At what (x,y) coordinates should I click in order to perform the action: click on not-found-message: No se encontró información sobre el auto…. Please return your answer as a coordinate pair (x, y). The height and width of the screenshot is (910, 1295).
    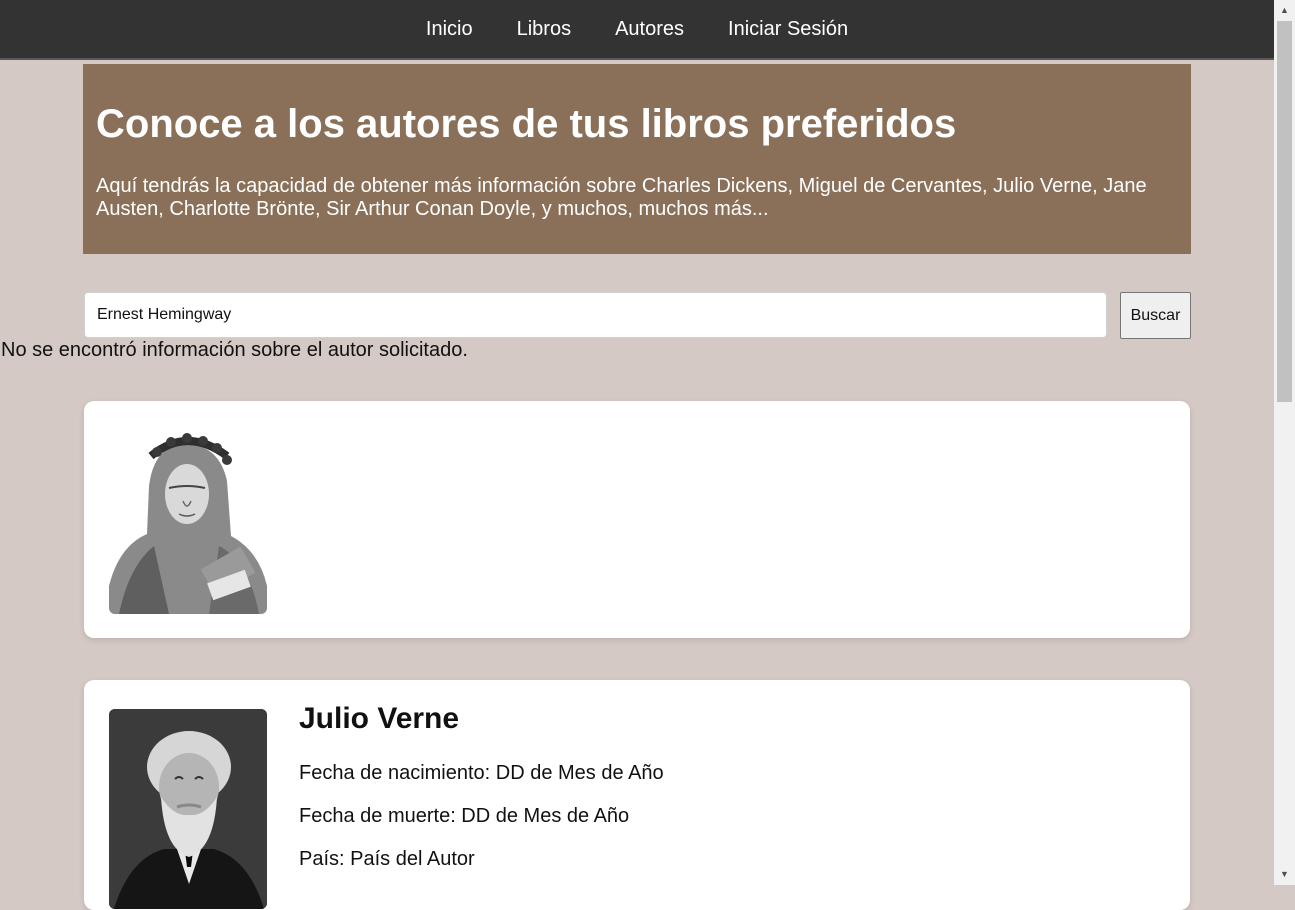
    Looking at the image, I should click on (234, 350).